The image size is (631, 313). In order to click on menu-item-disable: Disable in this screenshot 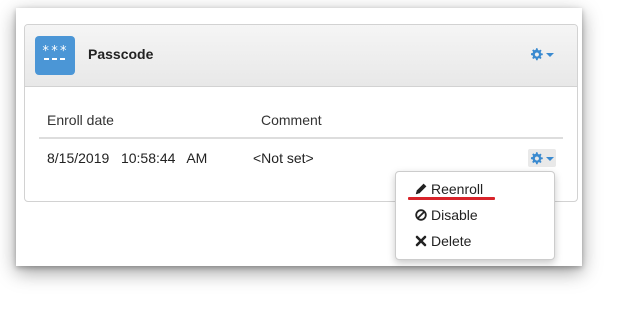, I will do `click(446, 215)`.